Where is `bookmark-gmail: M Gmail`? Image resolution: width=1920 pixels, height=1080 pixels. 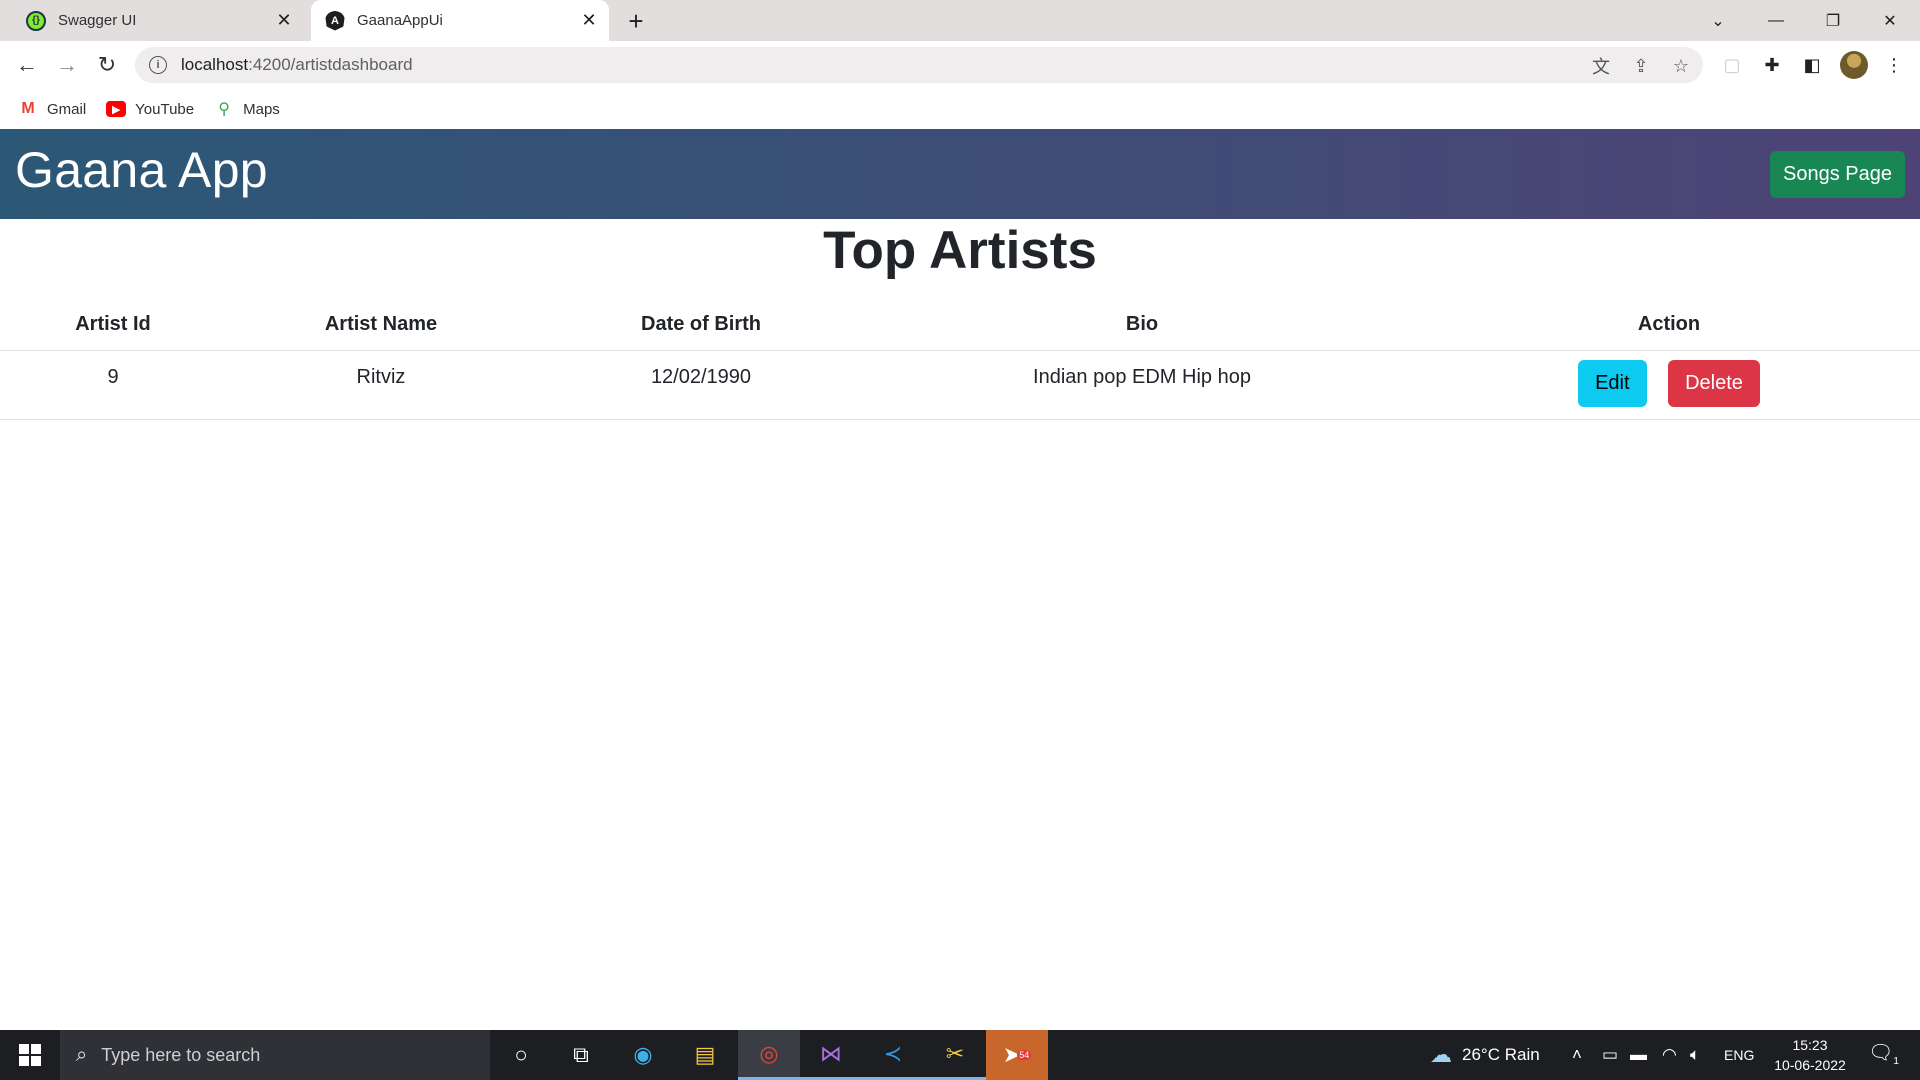 bookmark-gmail: M Gmail is located at coordinates (52, 109).